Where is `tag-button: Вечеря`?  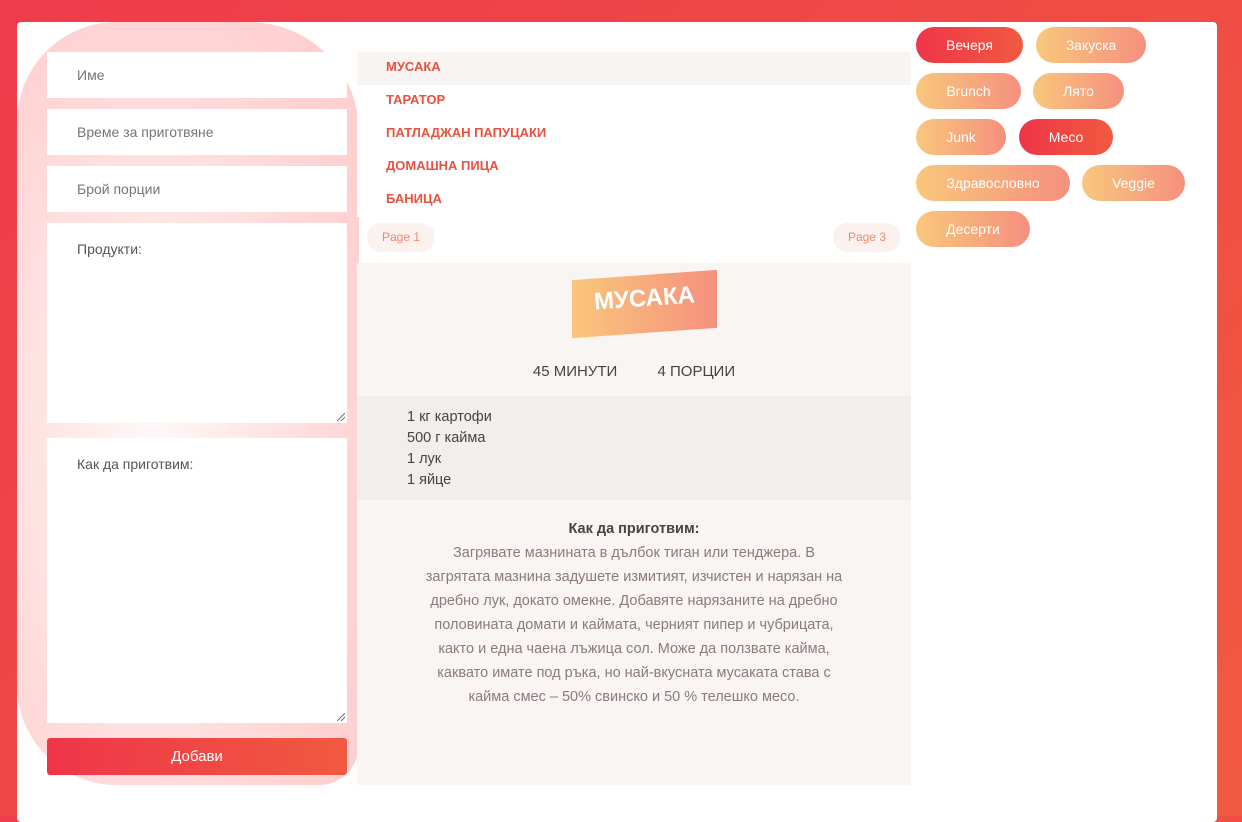 tag-button: Вечеря is located at coordinates (969, 45).